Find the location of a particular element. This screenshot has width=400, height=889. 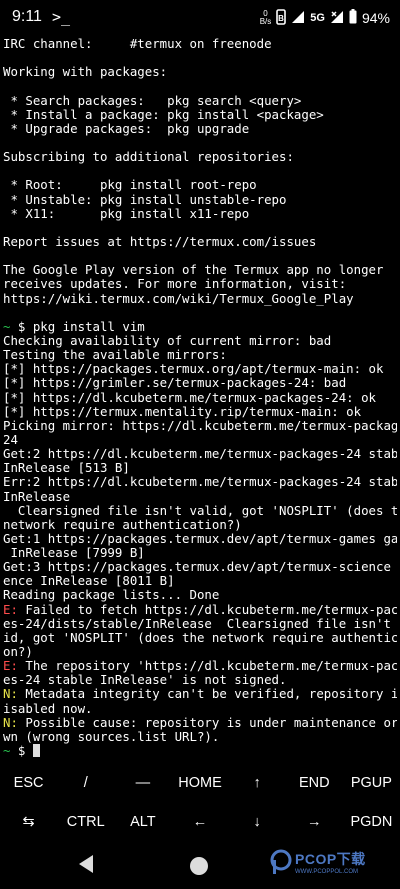

watermark-text: PCOP下载 is located at coordinates (330, 859).